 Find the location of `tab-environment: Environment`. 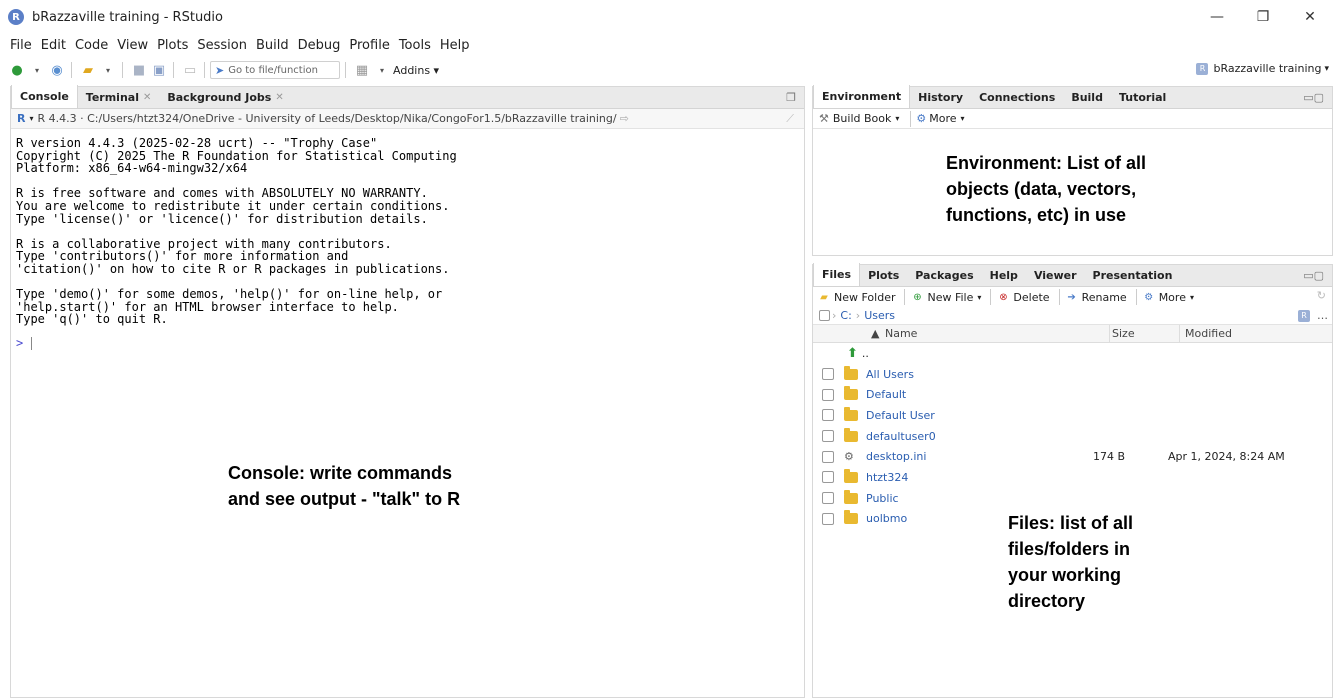

tab-environment: Environment is located at coordinates (862, 96).